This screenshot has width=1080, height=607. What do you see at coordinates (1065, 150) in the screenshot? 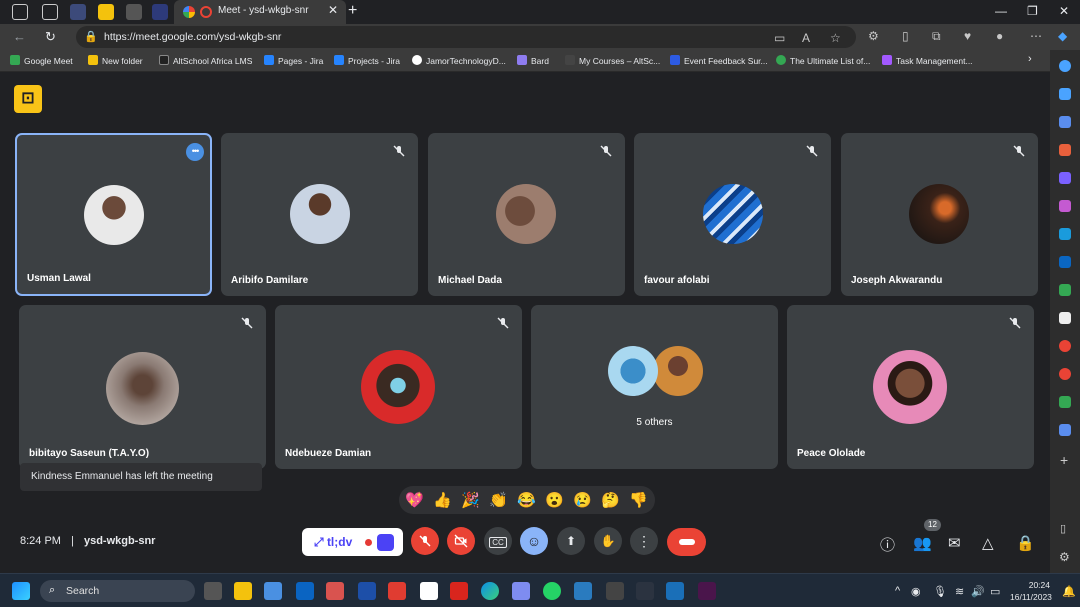
I see `sidebar-tools-icon` at bounding box center [1065, 150].